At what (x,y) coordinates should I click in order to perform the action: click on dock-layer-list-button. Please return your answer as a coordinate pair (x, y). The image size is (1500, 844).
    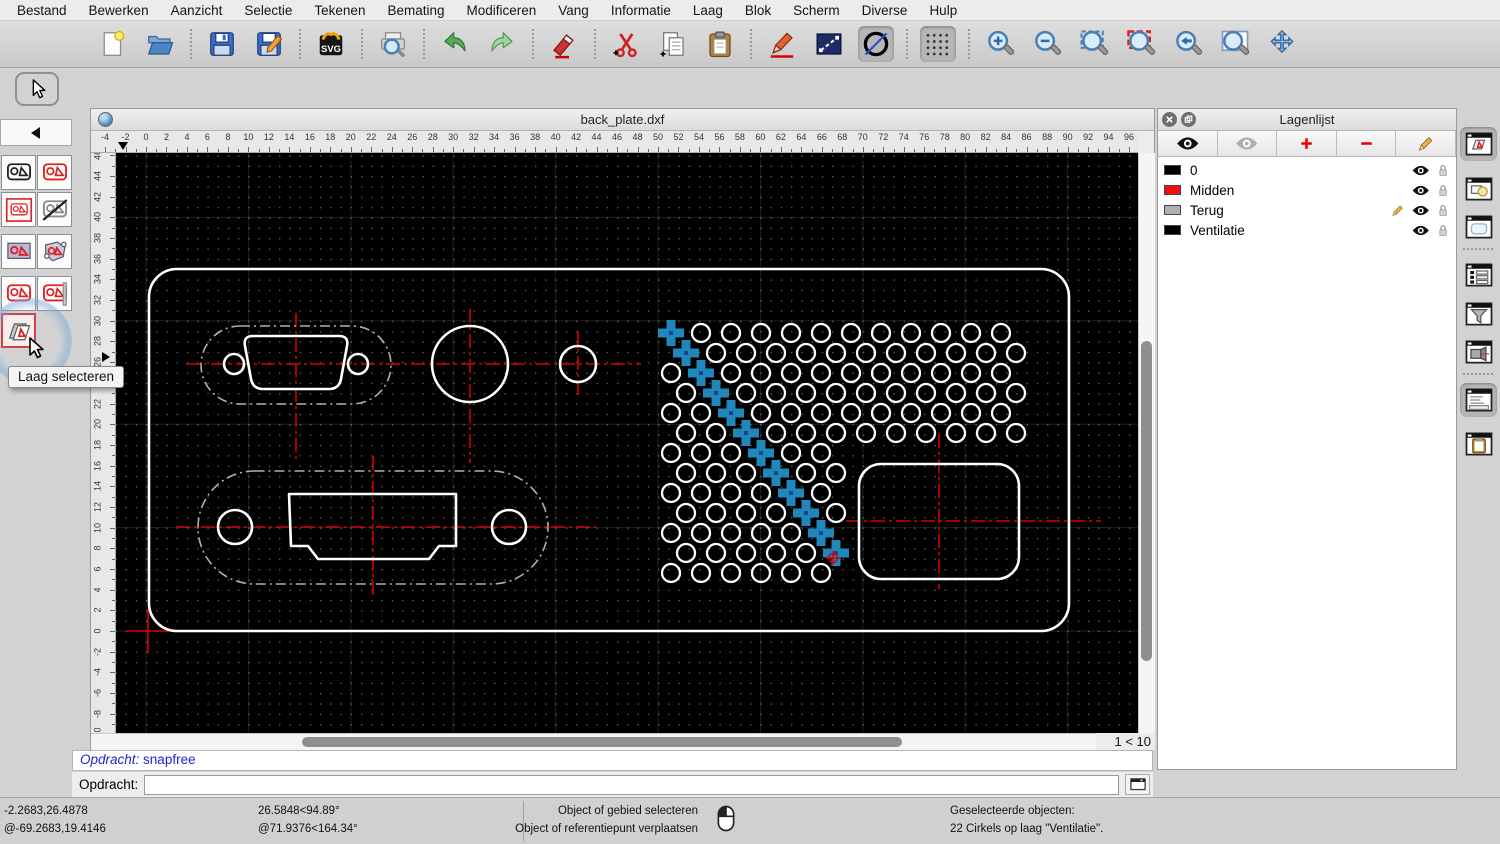
    Looking at the image, I should click on (1478, 144).